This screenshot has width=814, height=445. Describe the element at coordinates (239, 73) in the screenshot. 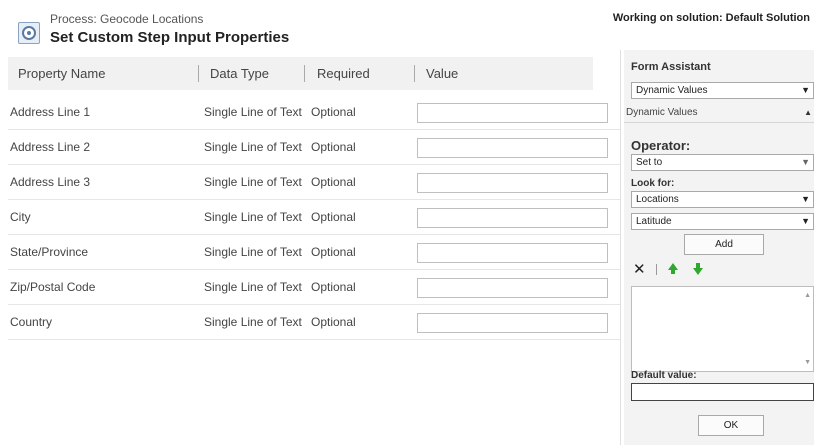

I see `column-header-data-type: Data Type` at that location.